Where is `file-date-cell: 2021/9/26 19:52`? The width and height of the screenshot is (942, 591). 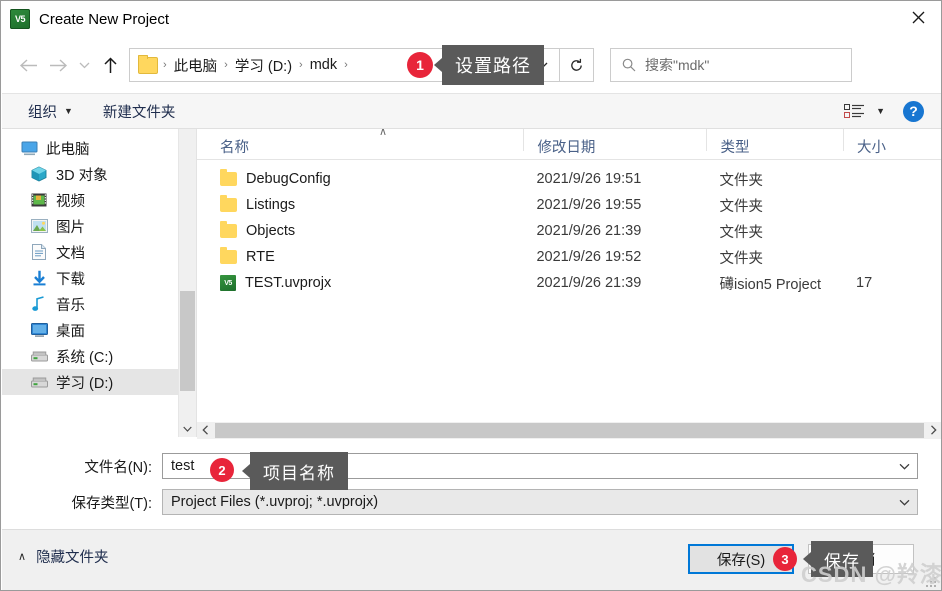
file-date-cell: 2021/9/26 19:52 is located at coordinates (589, 257).